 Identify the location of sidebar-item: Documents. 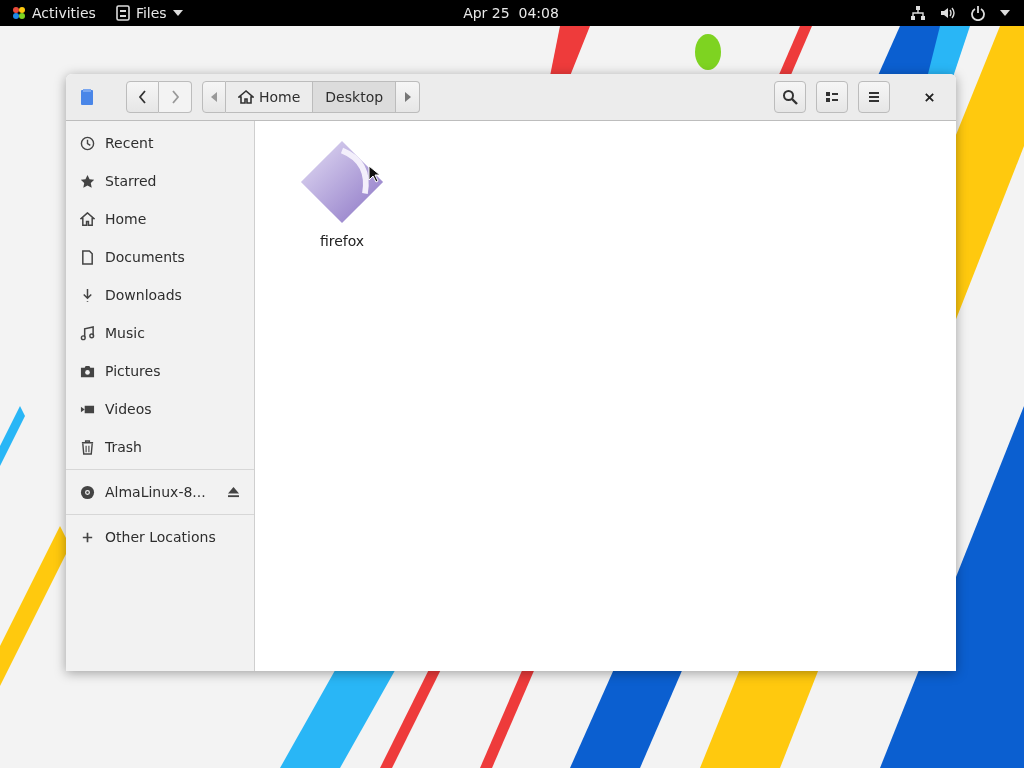
(160, 257).